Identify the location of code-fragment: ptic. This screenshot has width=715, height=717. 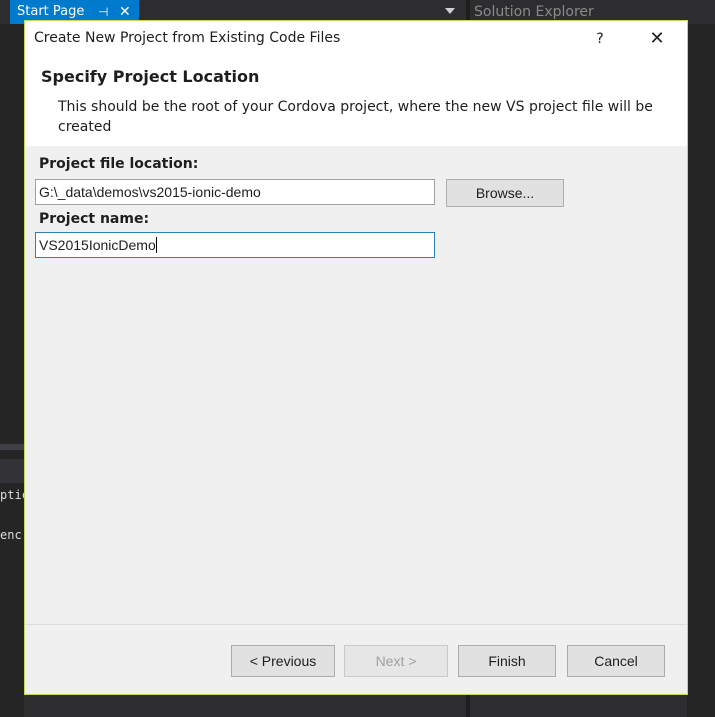
(12, 495).